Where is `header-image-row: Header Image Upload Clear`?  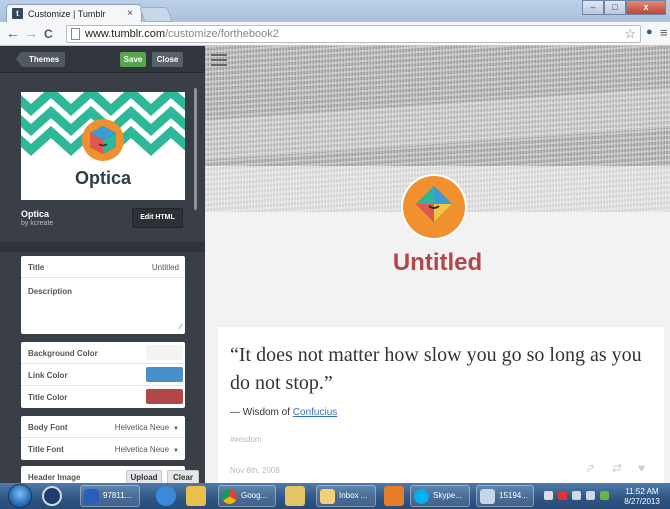
header-image-row: Header Image Upload Clear is located at coordinates (110, 474).